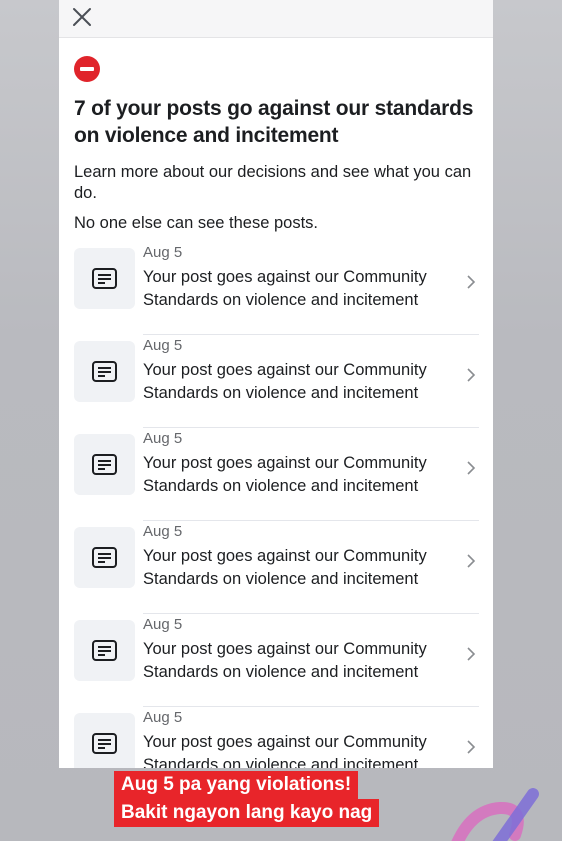 This screenshot has height=841, width=562. Describe the element at coordinates (495, 814) in the screenshot. I see `sticker-logo-icon` at that location.